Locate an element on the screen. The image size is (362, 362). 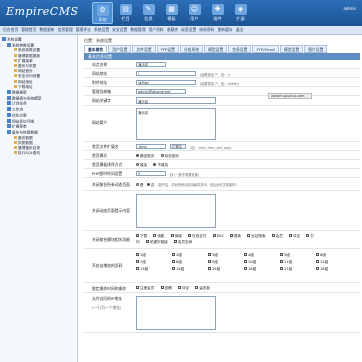
dynamic-index-radio: 动态首页 is located at coordinates (169, 155).